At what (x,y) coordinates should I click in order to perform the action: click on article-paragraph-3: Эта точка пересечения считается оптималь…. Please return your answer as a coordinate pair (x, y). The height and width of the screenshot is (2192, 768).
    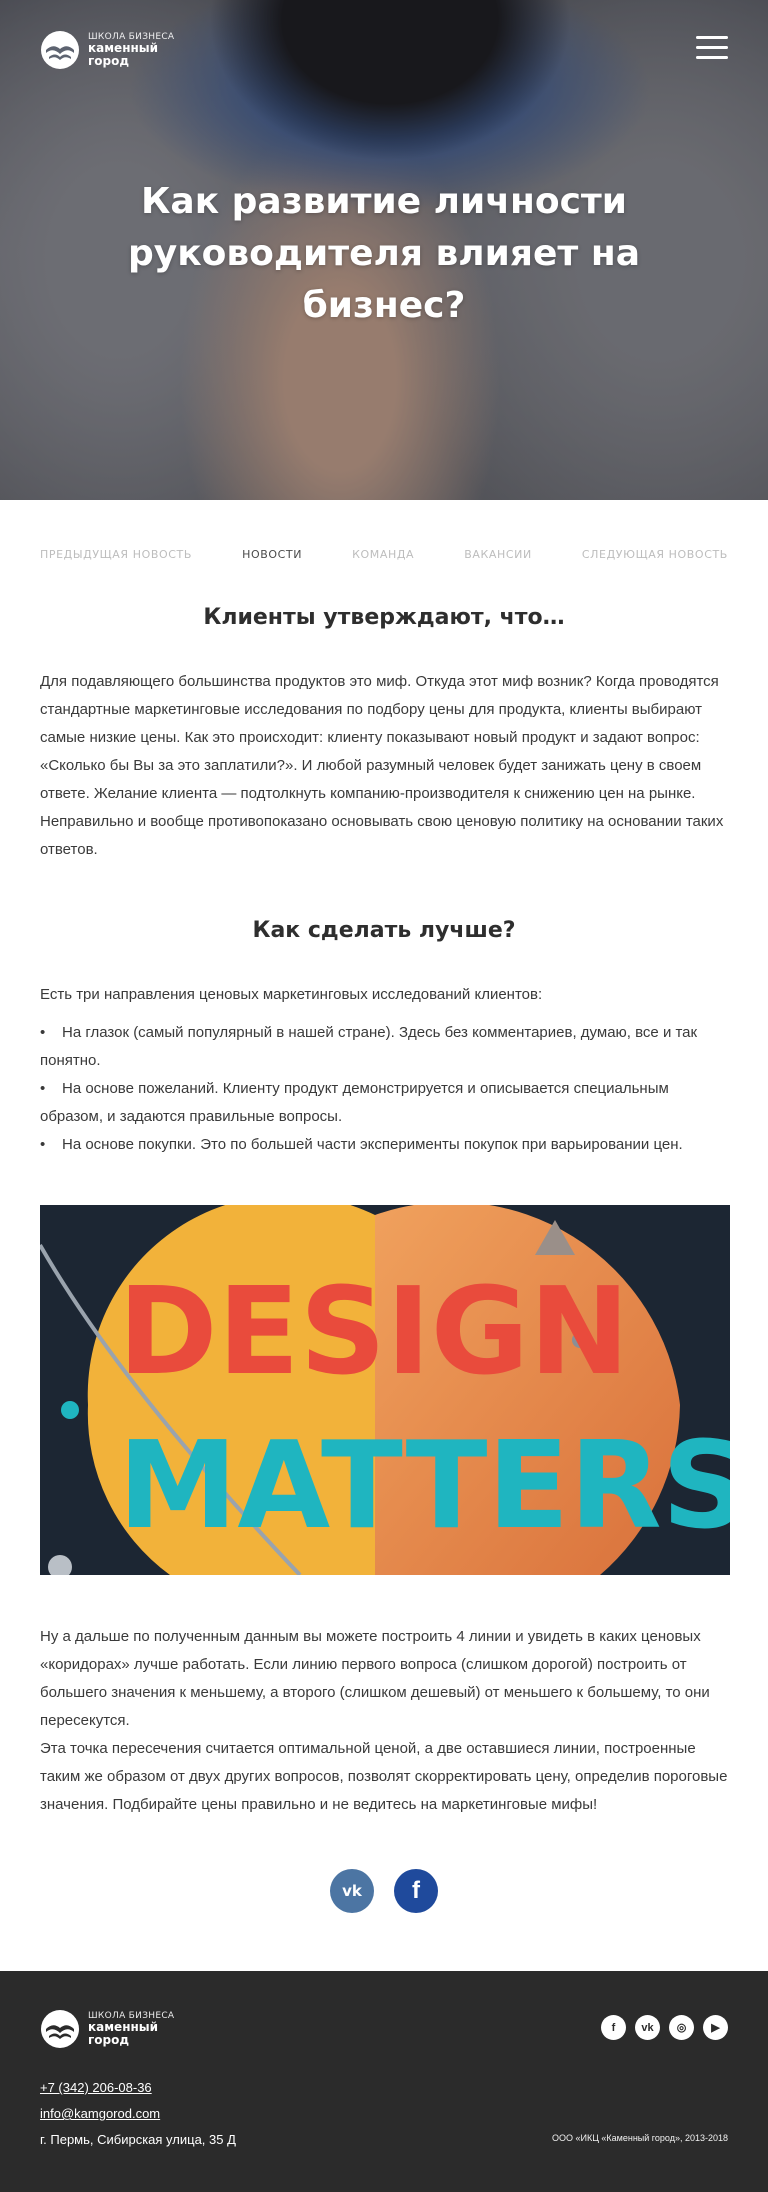
    Looking at the image, I should click on (384, 1776).